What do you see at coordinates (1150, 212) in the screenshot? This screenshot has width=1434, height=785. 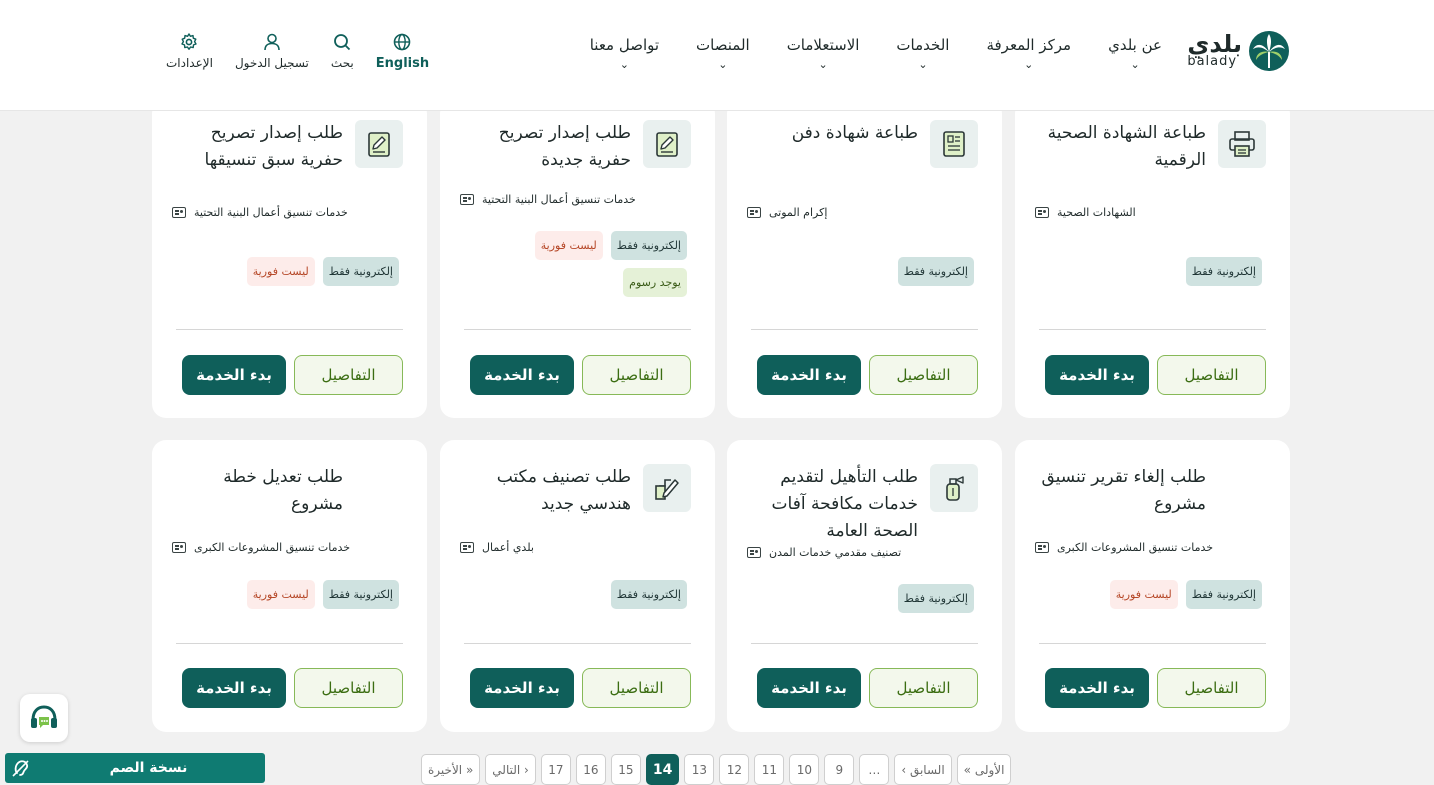 I see `service-category: الشهادات الصحية` at bounding box center [1150, 212].